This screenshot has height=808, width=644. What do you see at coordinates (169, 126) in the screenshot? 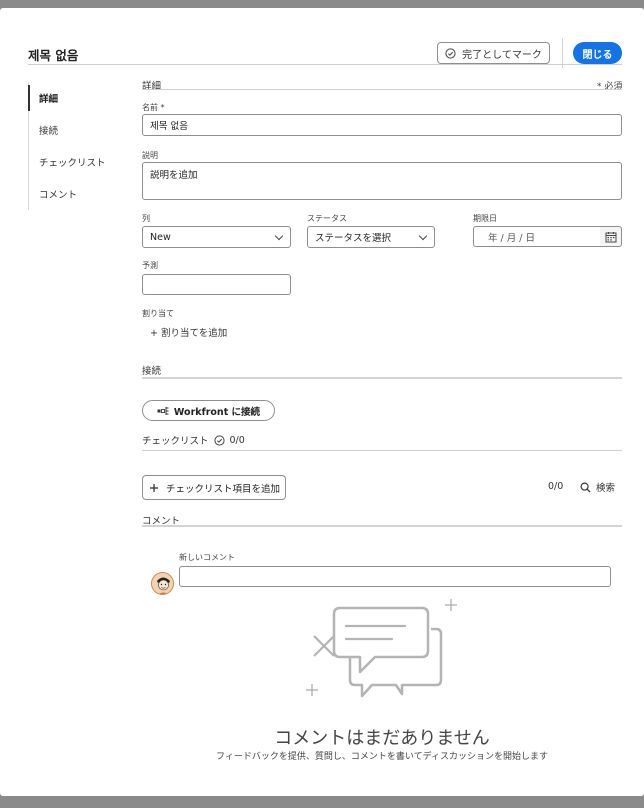
I see `name-value: 제목 없음` at bounding box center [169, 126].